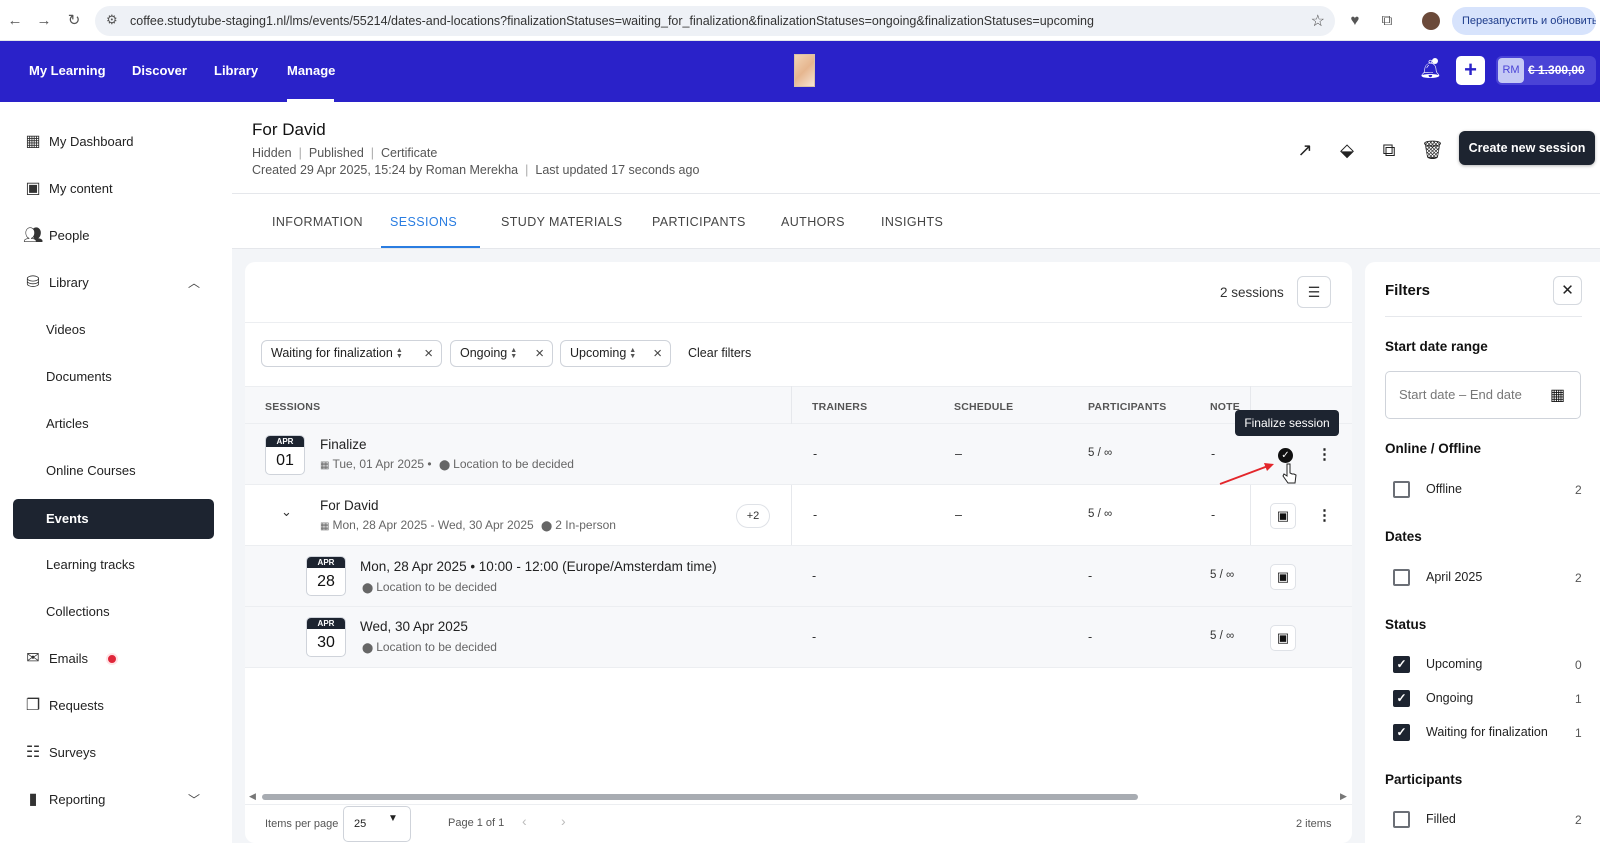 The image size is (1600, 843). What do you see at coordinates (1389, 150) in the screenshot?
I see `copy-icon: ⧉` at bounding box center [1389, 150].